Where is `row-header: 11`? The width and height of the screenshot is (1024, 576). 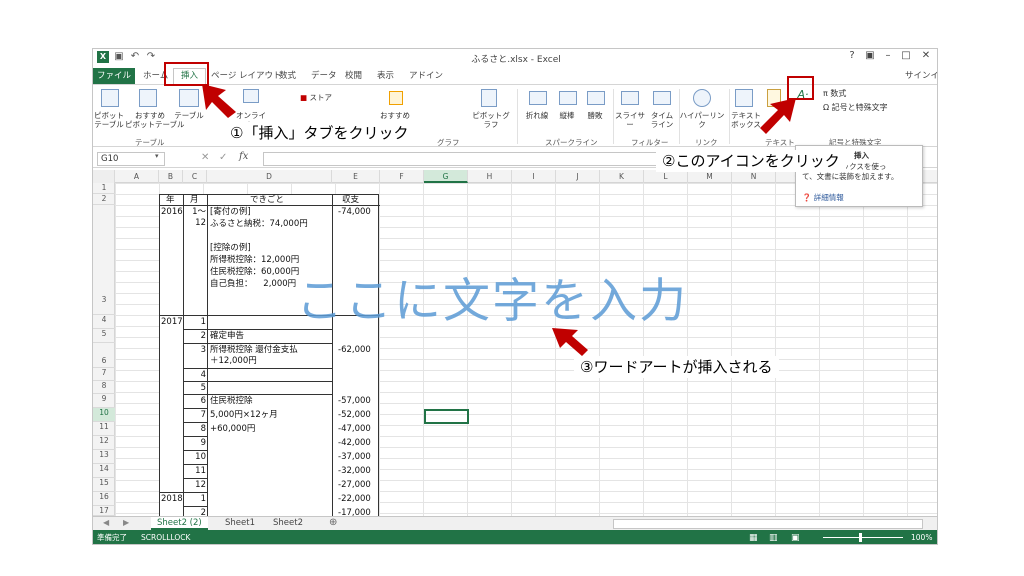 row-header: 11 is located at coordinates (104, 429).